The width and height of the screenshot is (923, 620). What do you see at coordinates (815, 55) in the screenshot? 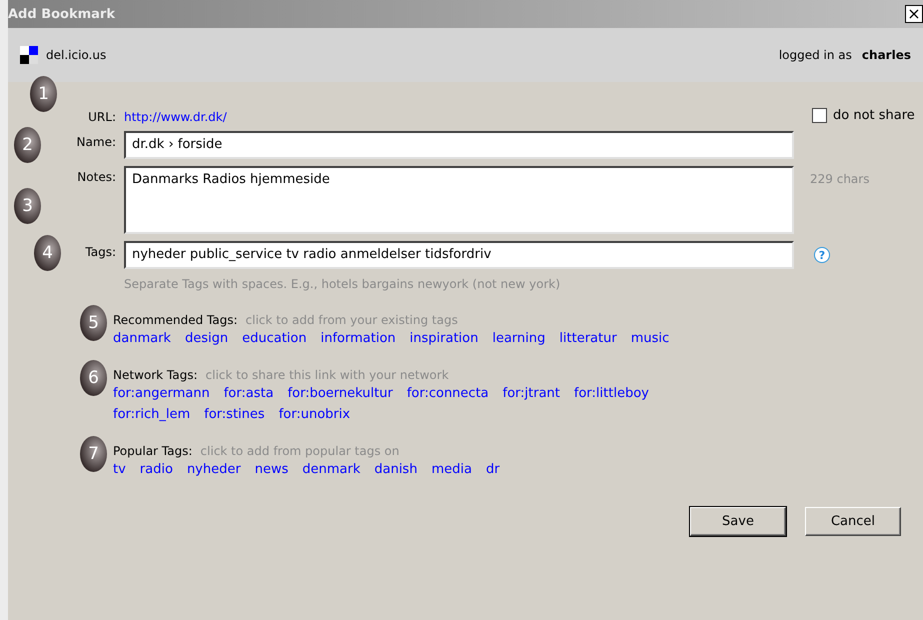
I see `logged-in-label: logged in as` at bounding box center [815, 55].